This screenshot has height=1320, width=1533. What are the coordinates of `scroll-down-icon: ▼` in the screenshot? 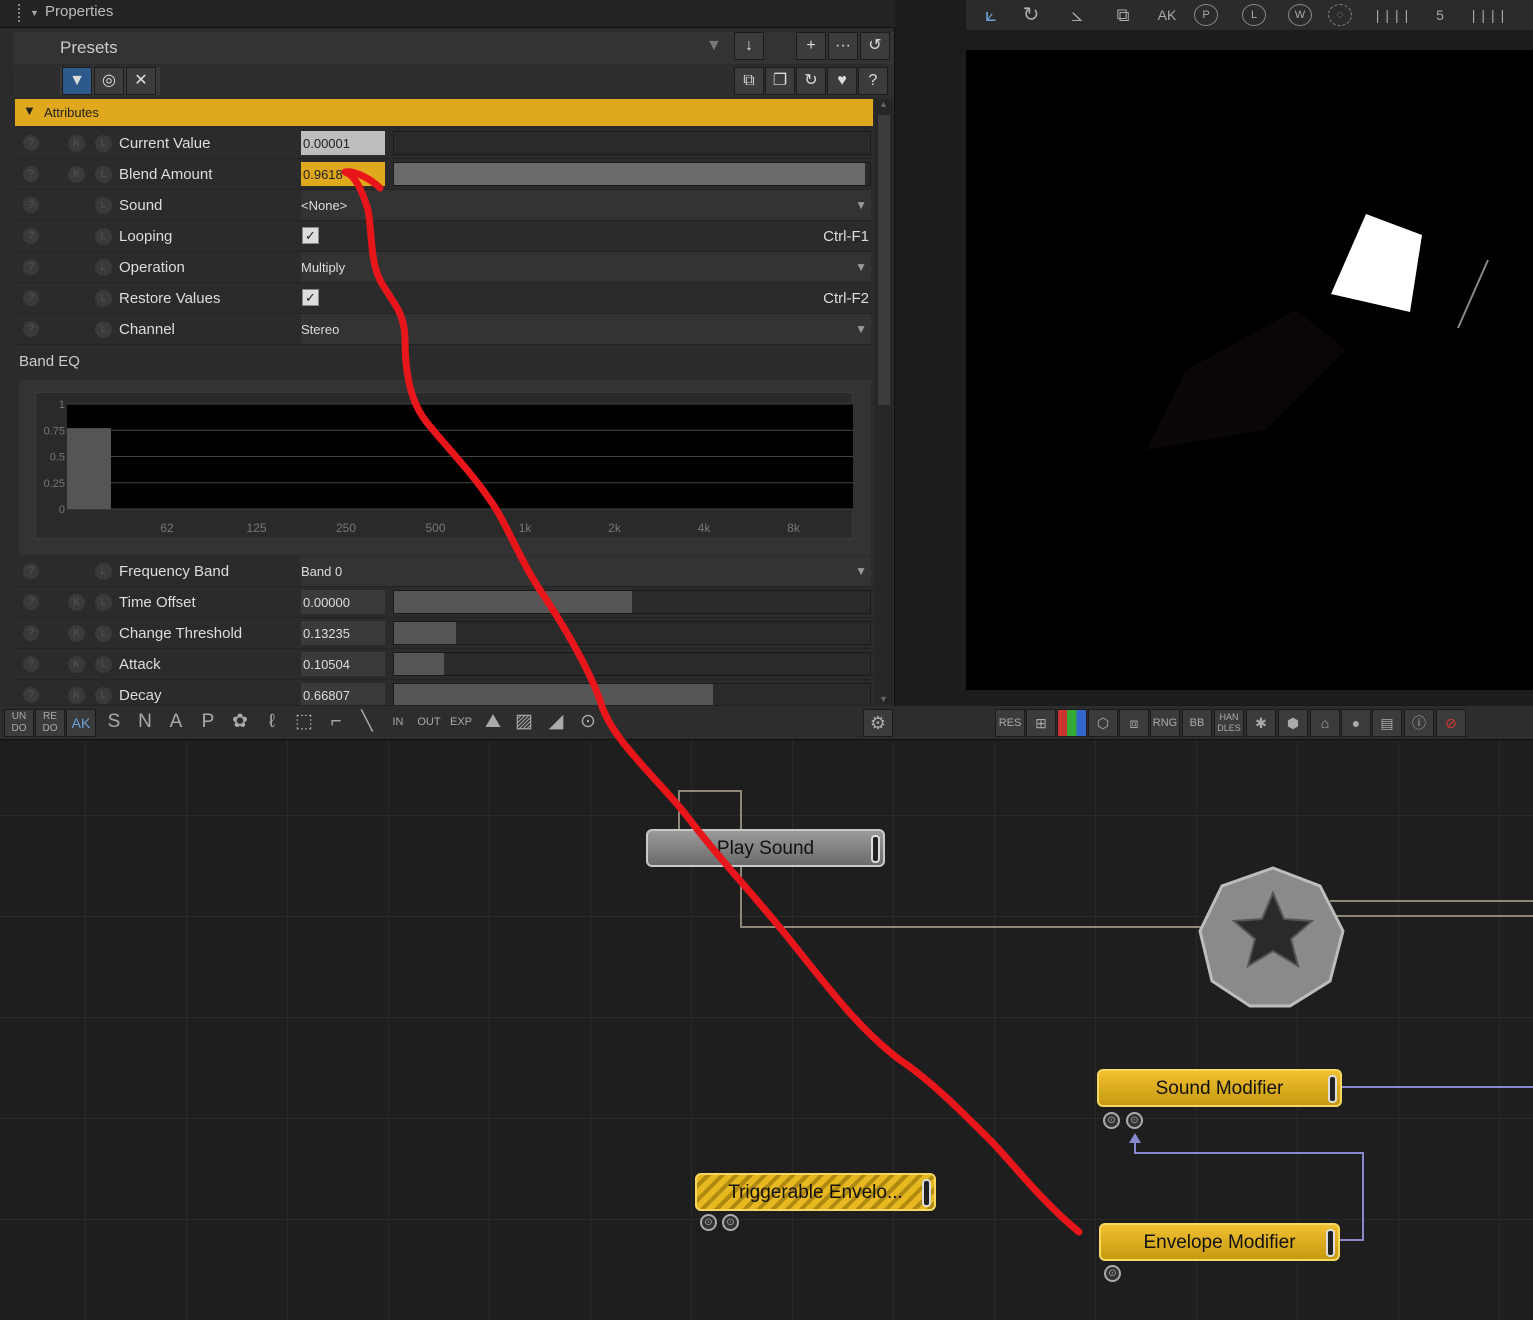 It's located at (883, 699).